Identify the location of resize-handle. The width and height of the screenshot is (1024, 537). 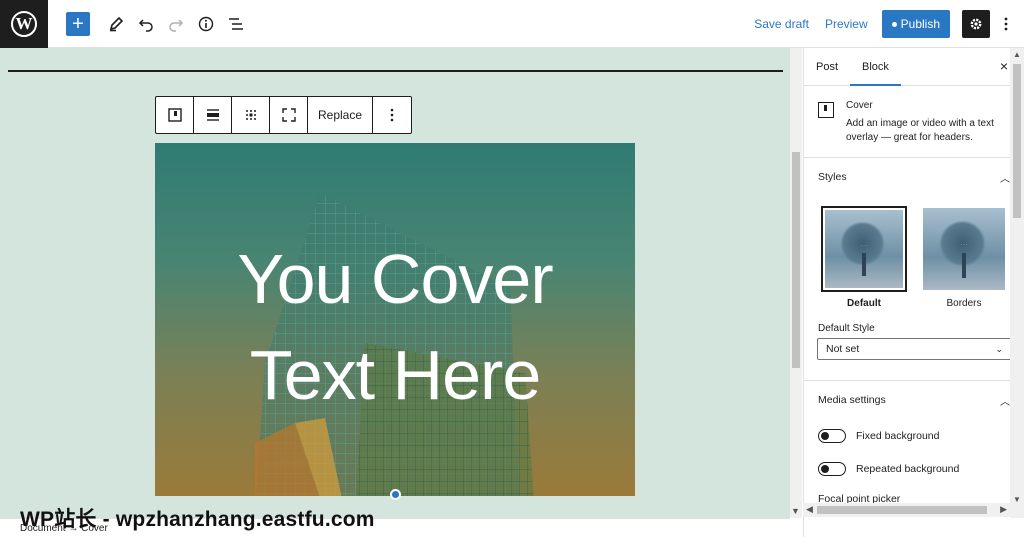
(395, 494).